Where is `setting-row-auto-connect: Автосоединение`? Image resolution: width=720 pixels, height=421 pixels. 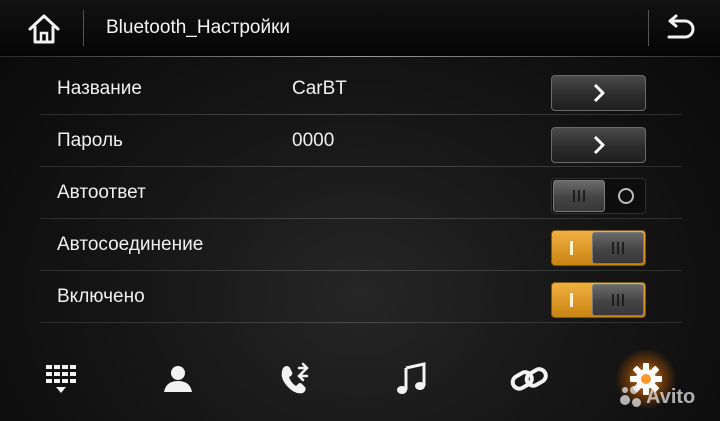
setting-row-auto-connect: Автосоединение is located at coordinates (361, 245).